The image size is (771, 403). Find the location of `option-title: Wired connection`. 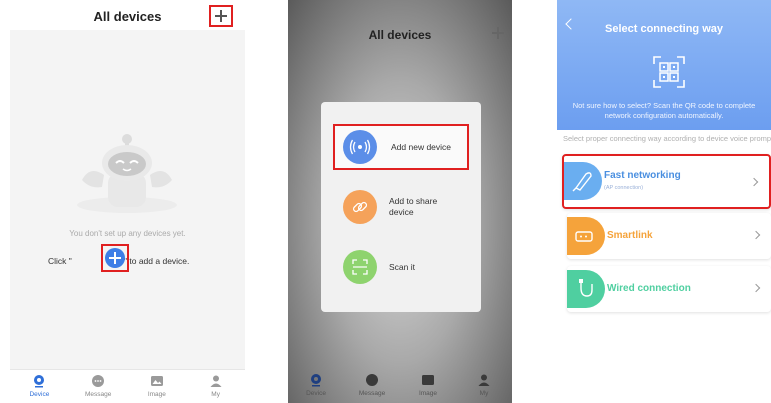

option-title: Wired connection is located at coordinates (649, 288).